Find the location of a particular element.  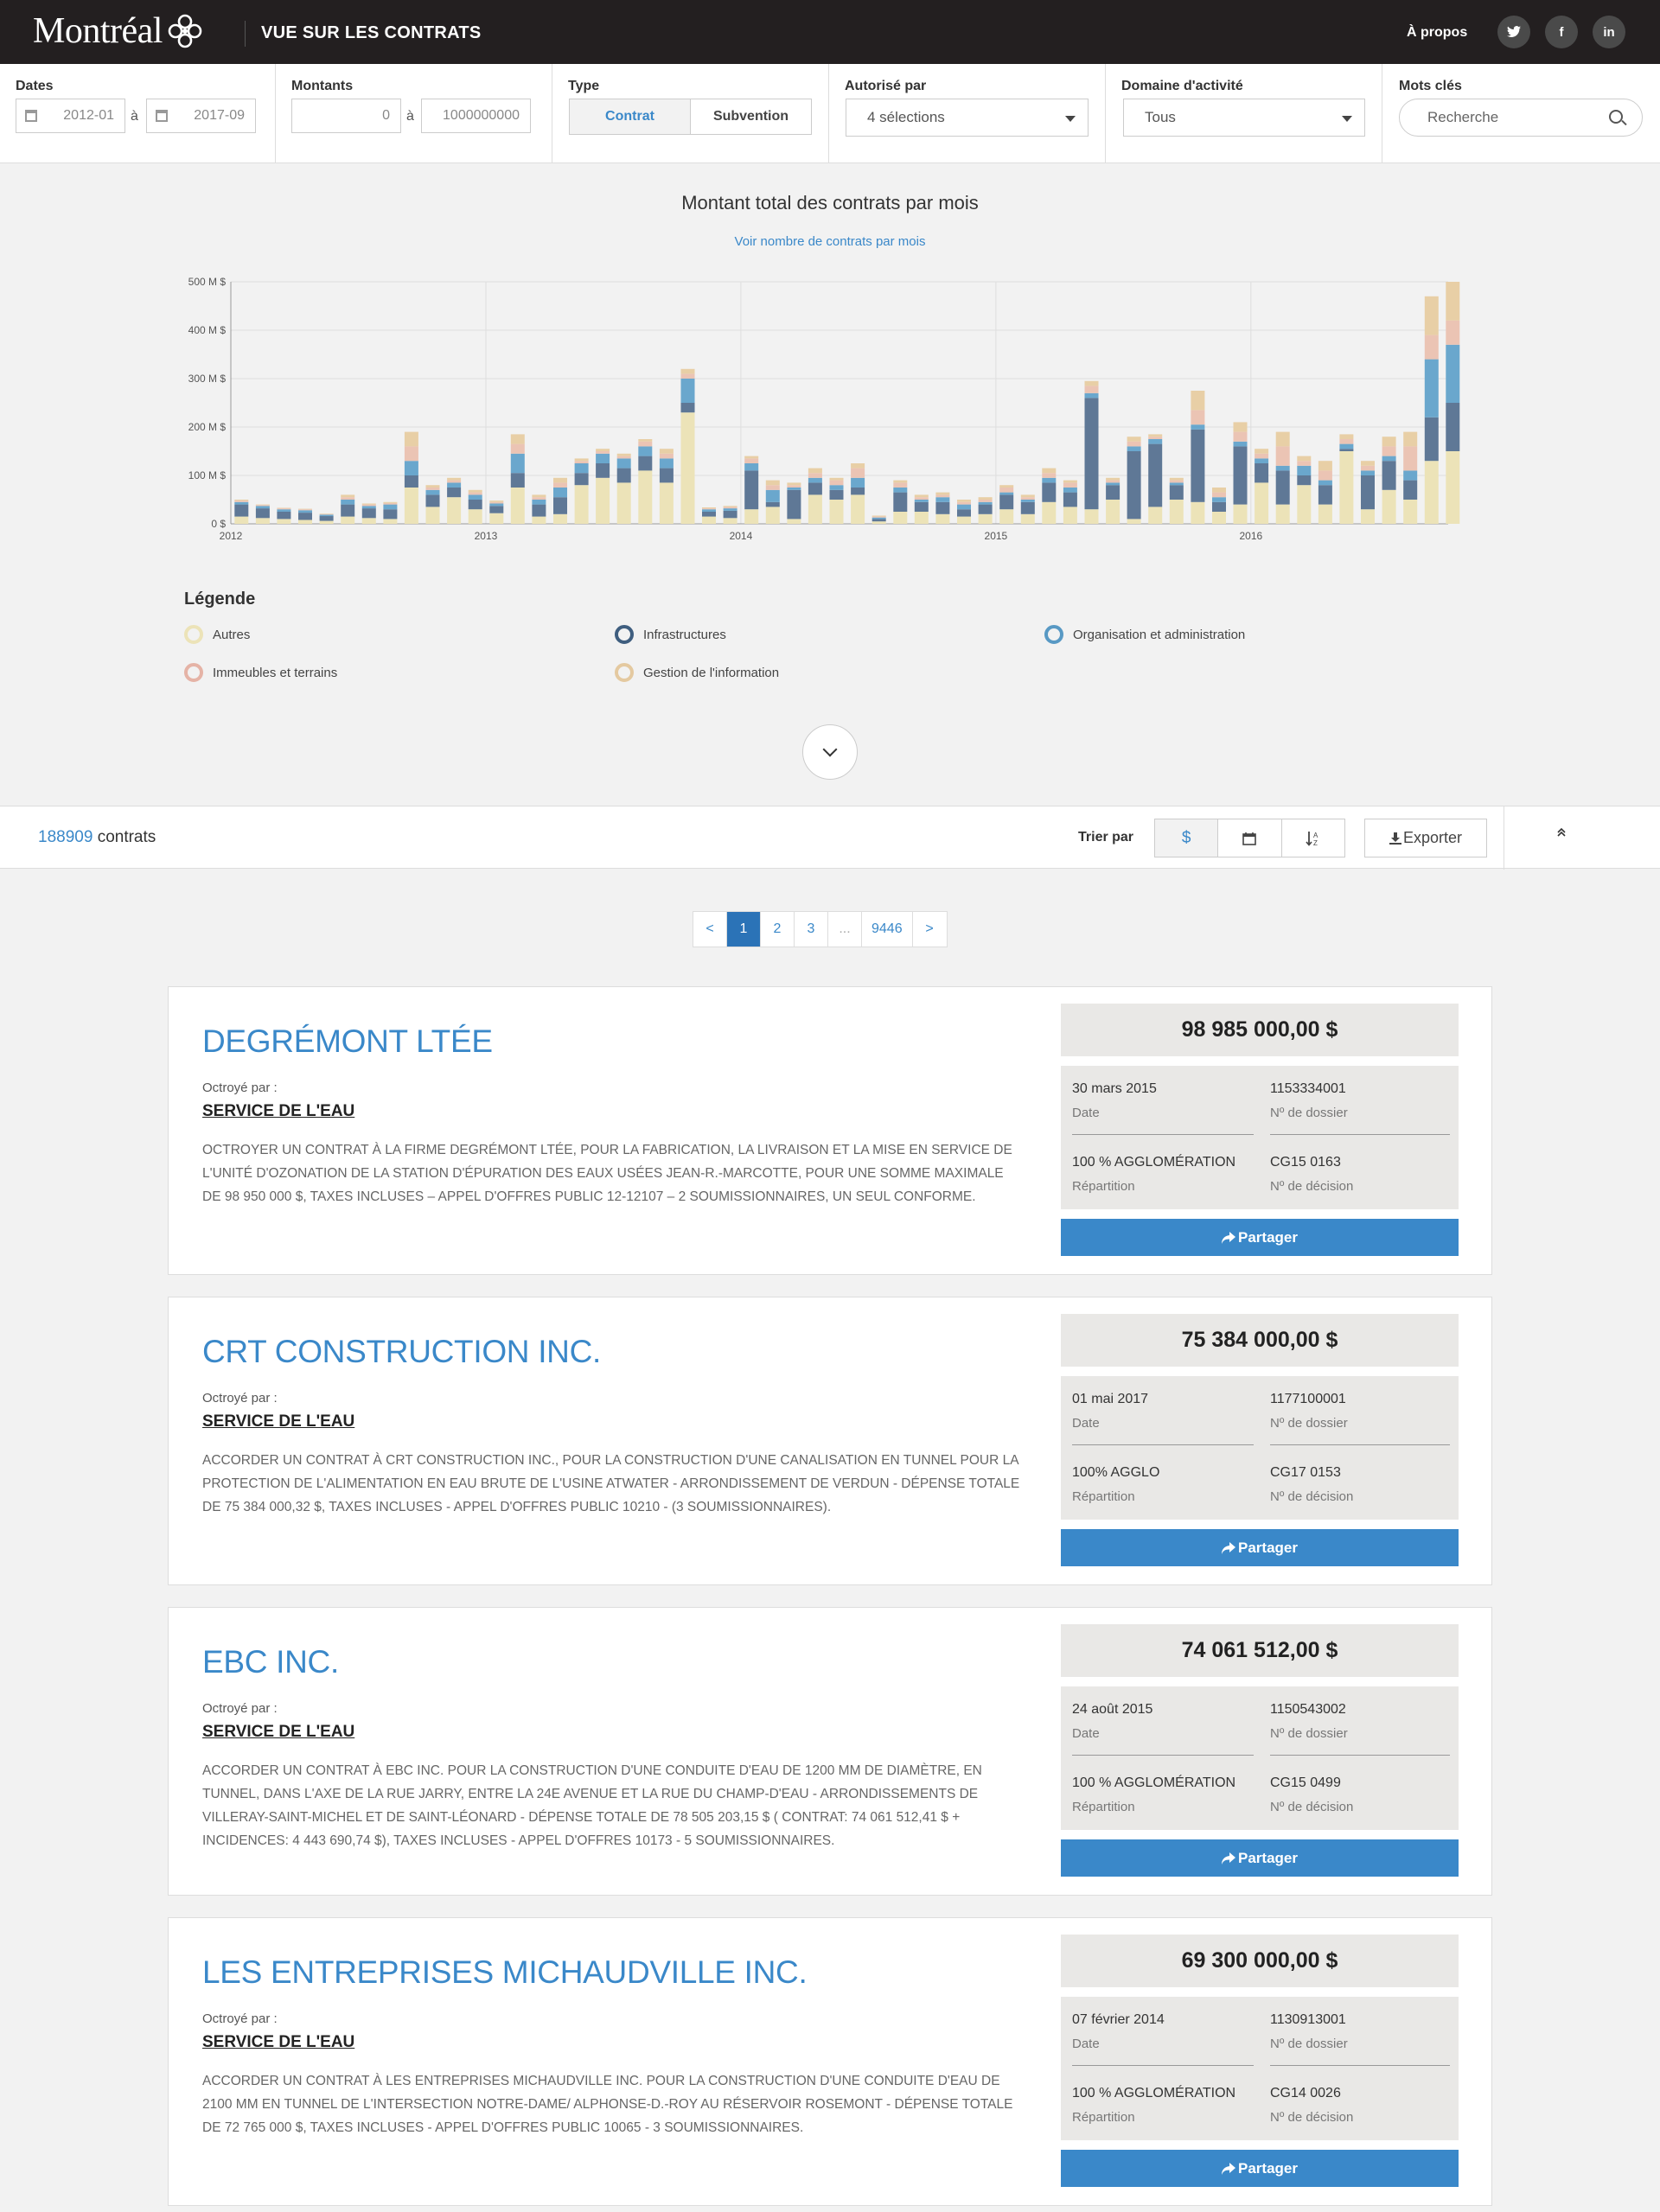

legend-item-autres: Autres is located at coordinates (217, 634).